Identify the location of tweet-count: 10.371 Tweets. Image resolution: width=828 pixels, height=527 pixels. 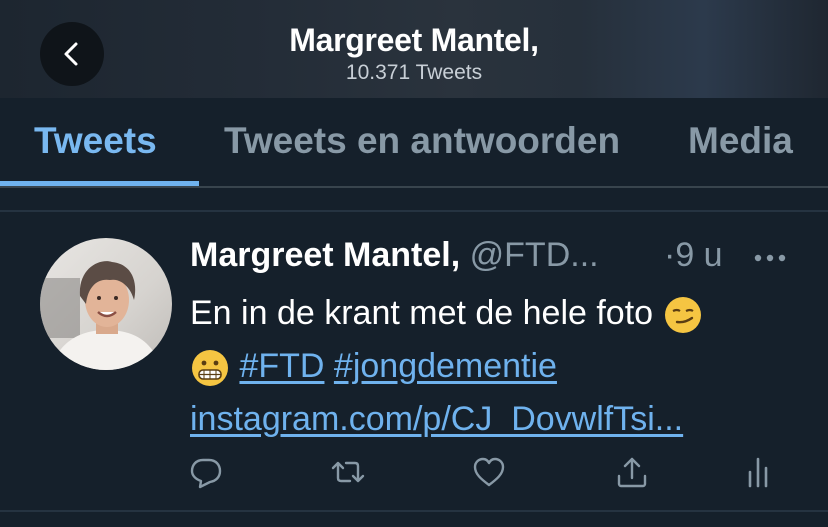
(414, 72).